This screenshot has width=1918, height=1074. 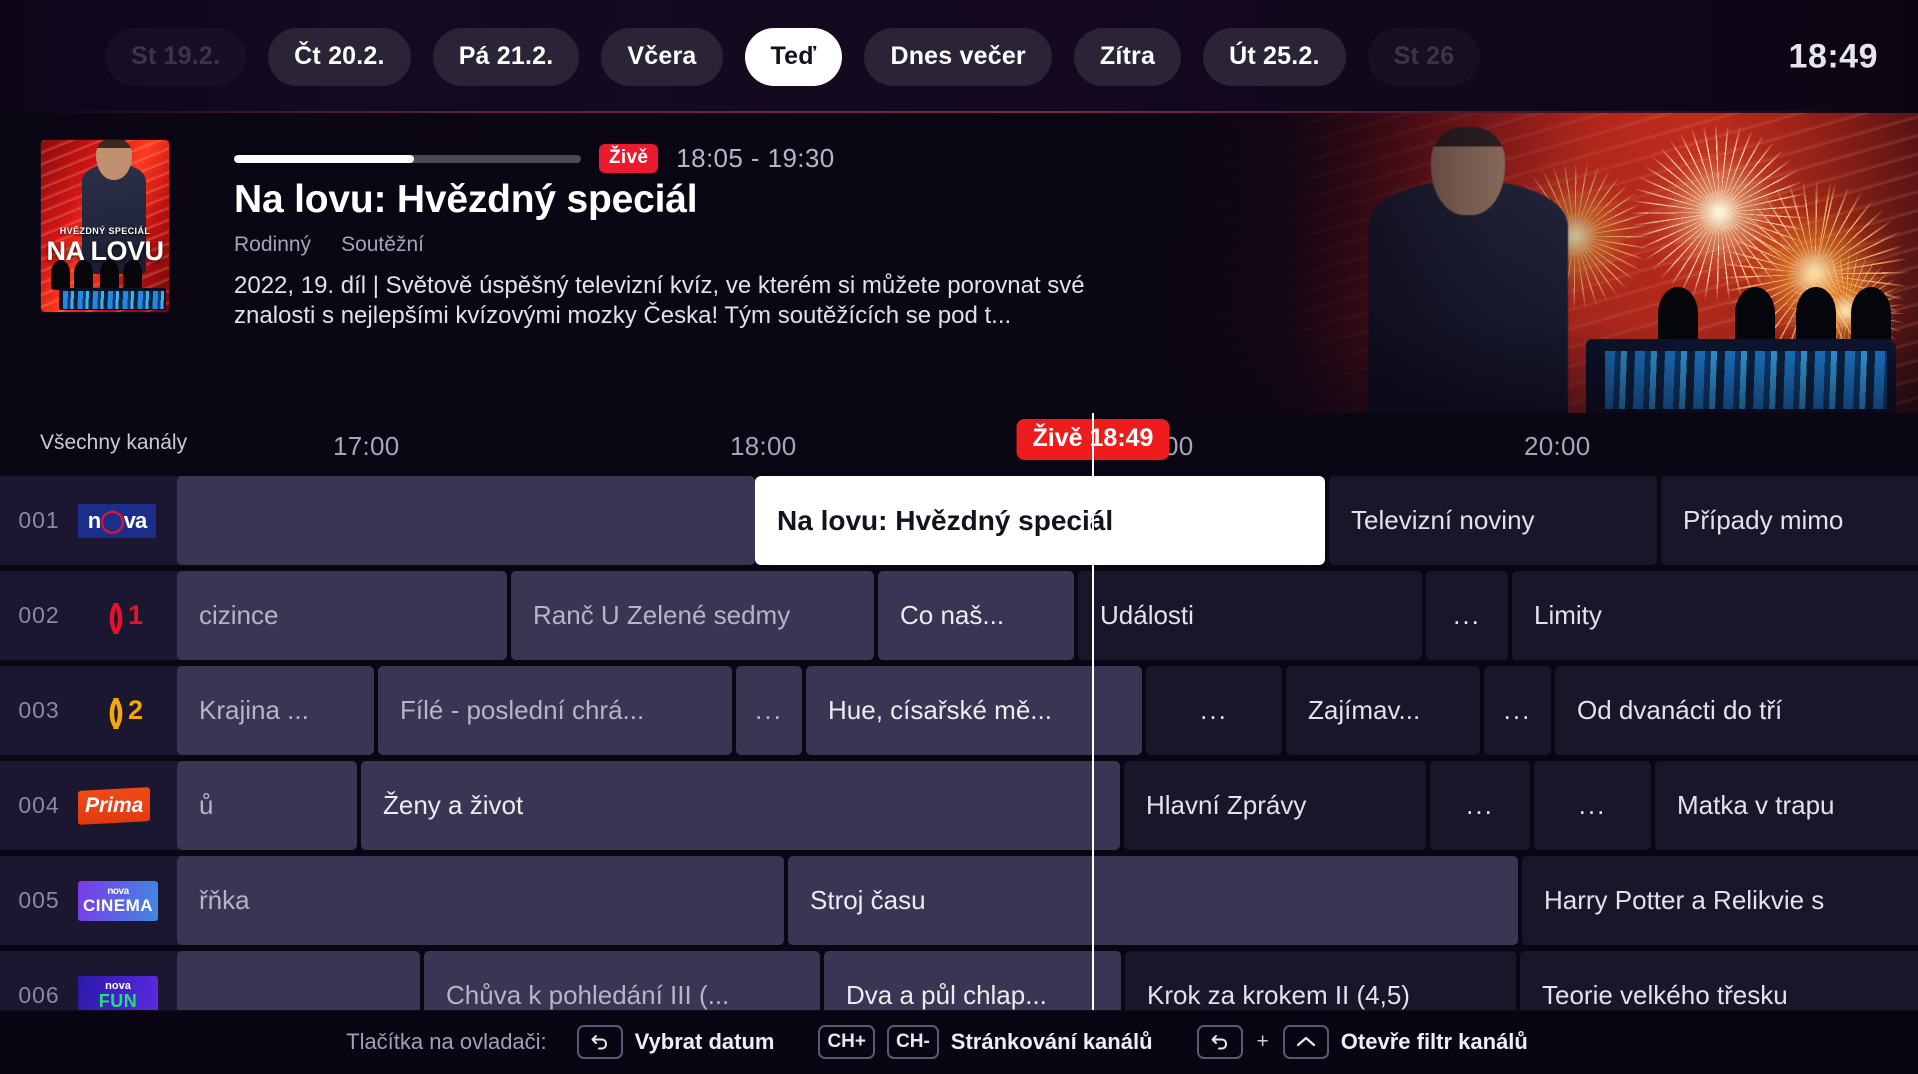 What do you see at coordinates (506, 56) in the screenshot?
I see `date-chip-2: Pá 21.2.` at bounding box center [506, 56].